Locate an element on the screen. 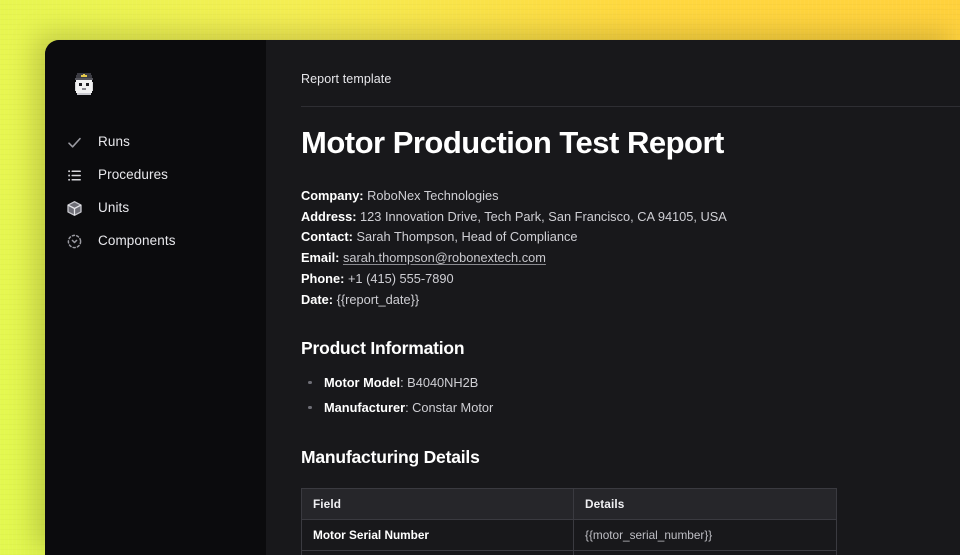 This screenshot has height=555, width=960. meta-key: Date: is located at coordinates (317, 299).